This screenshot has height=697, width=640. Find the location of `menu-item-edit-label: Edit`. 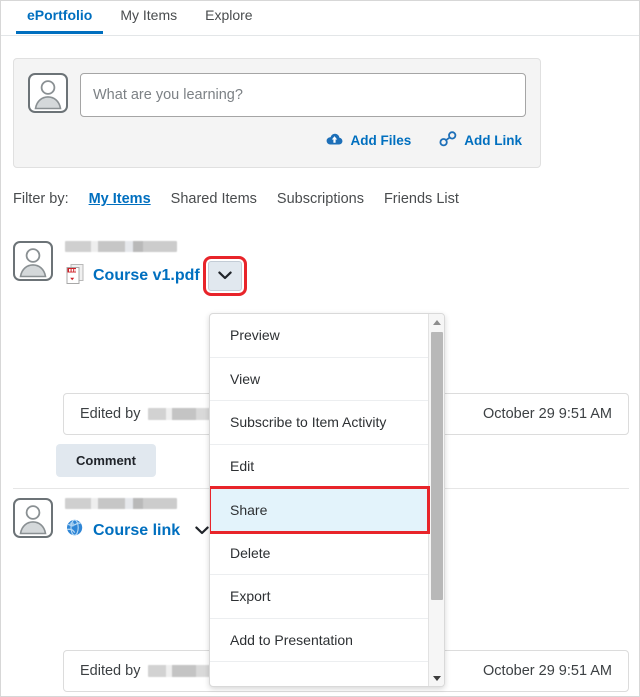

menu-item-edit-label: Edit is located at coordinates (242, 465).